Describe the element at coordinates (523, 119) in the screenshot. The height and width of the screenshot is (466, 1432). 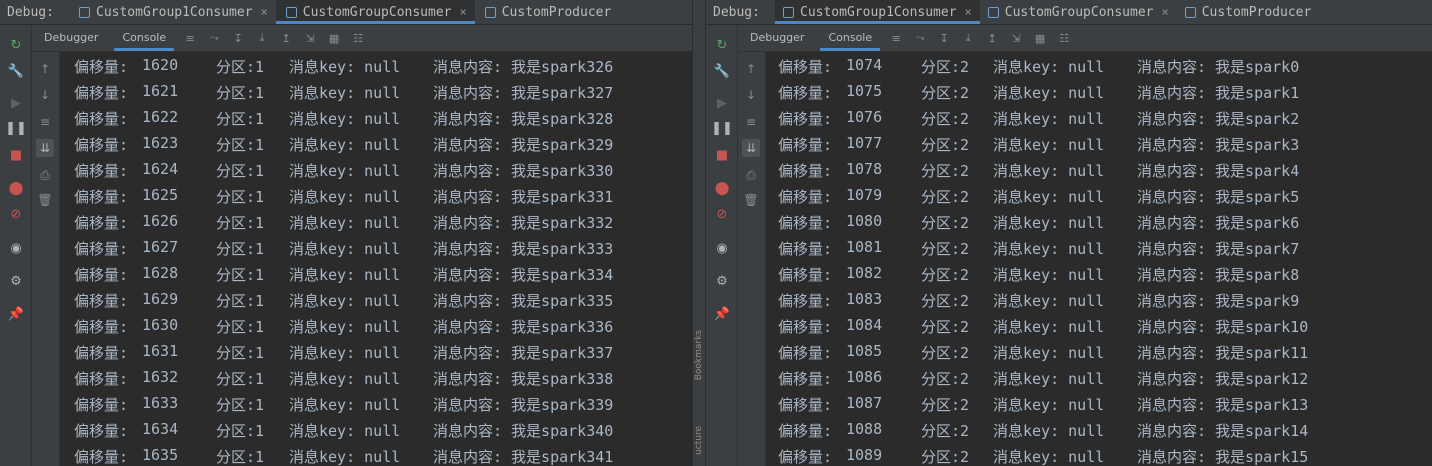
I see `content-text: 消息内容: 我是spark328` at that location.